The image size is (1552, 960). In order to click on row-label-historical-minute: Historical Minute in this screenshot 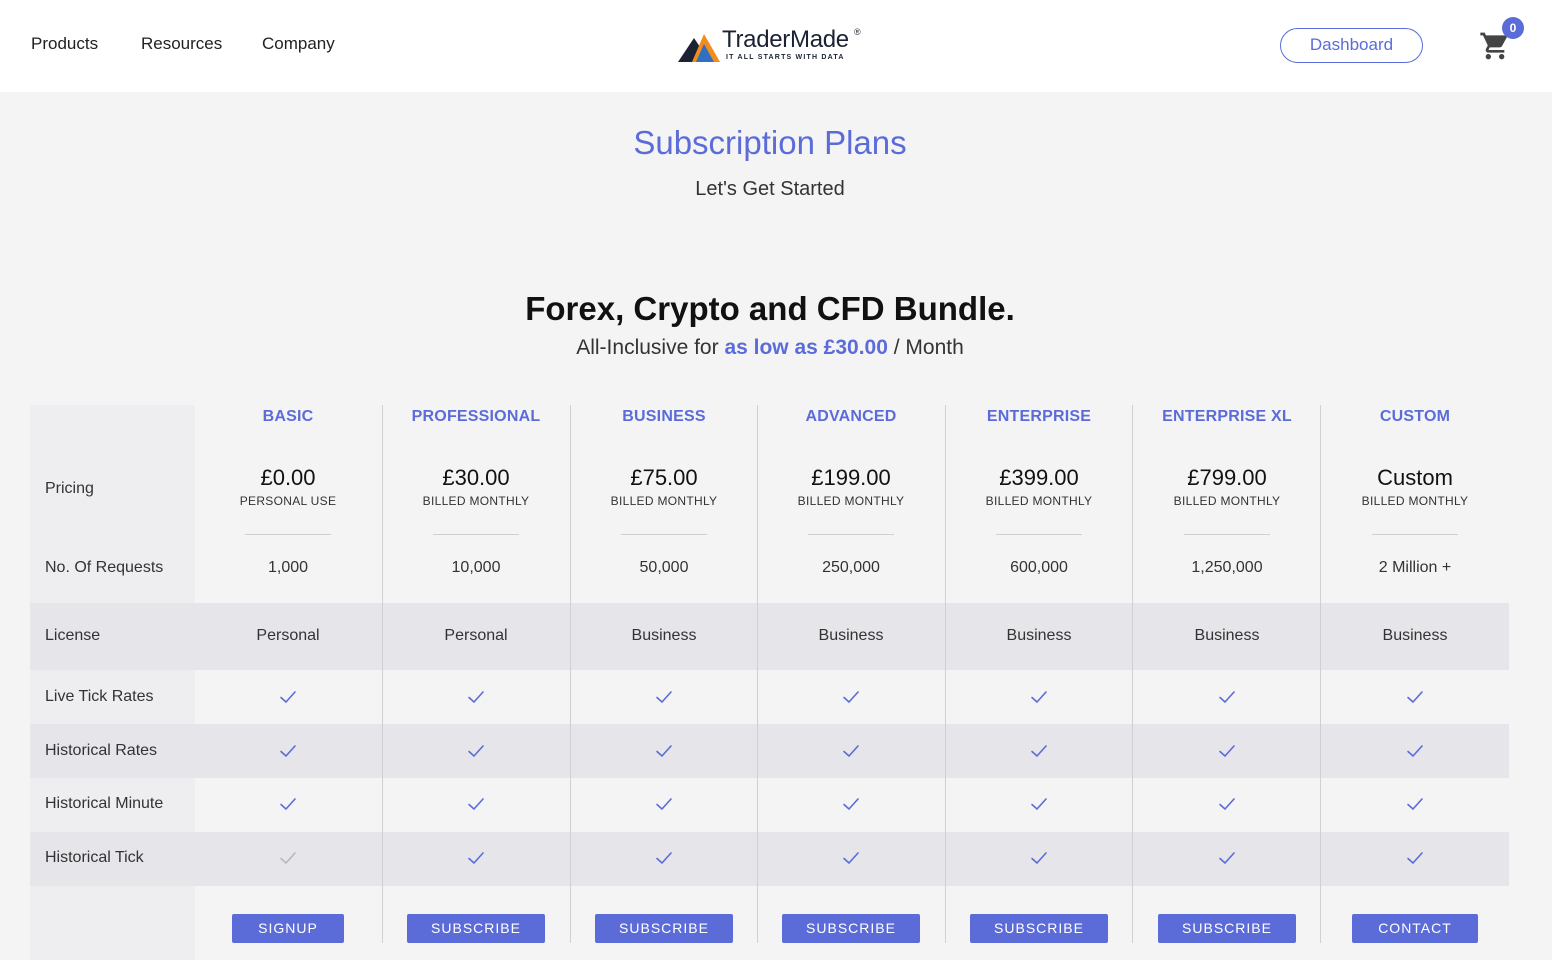, I will do `click(104, 803)`.